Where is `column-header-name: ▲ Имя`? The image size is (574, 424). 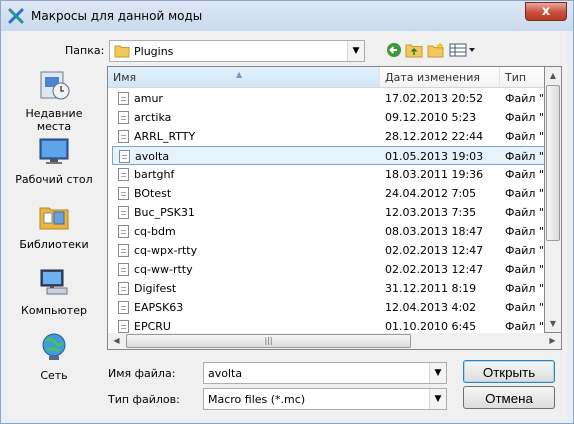
column-header-name: ▲ Имя is located at coordinates (244, 77).